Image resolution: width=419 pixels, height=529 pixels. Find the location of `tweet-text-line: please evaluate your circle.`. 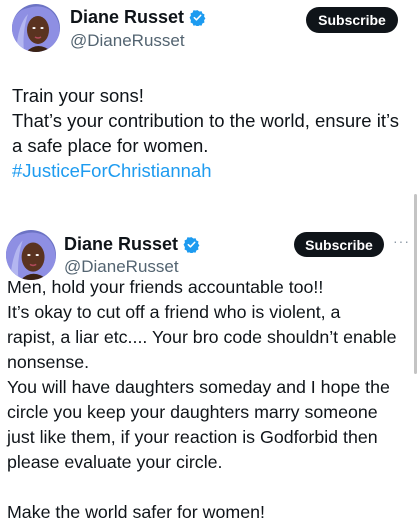

tweet-text-line: please evaluate your circle. is located at coordinates (115, 462).